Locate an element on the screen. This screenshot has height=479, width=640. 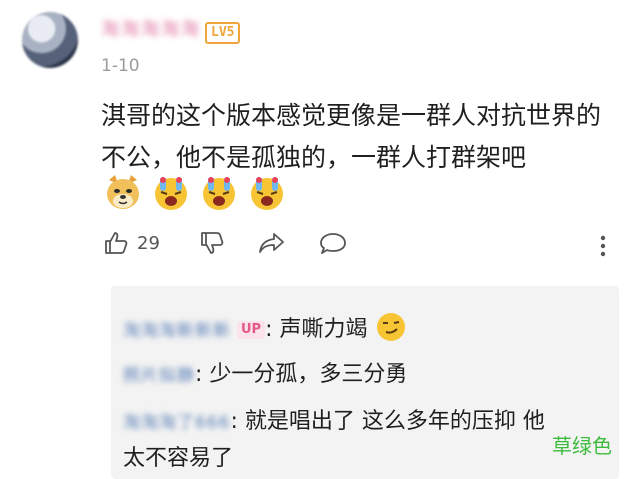
comment-bubble-icon is located at coordinates (333, 243).